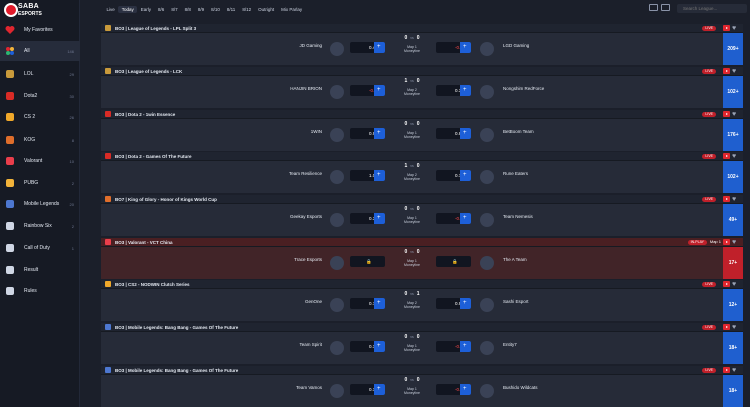 This screenshot has width=750, height=407. I want to click on home-odds-button: 0.75, so click(367, 303).